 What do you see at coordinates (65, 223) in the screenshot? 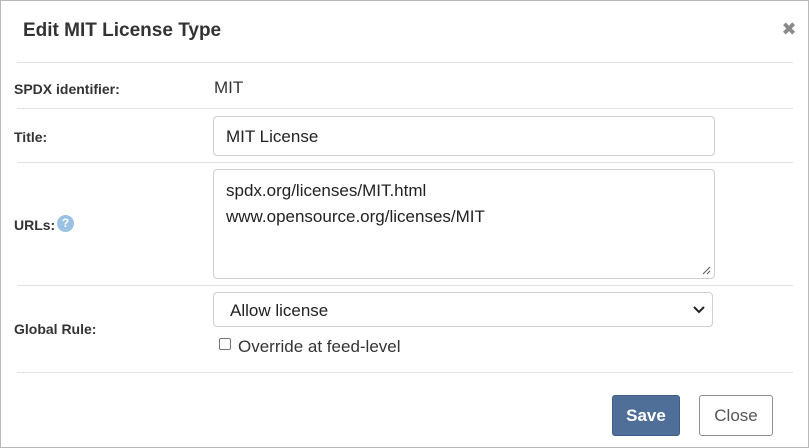
I see `help-icon: ?` at bounding box center [65, 223].